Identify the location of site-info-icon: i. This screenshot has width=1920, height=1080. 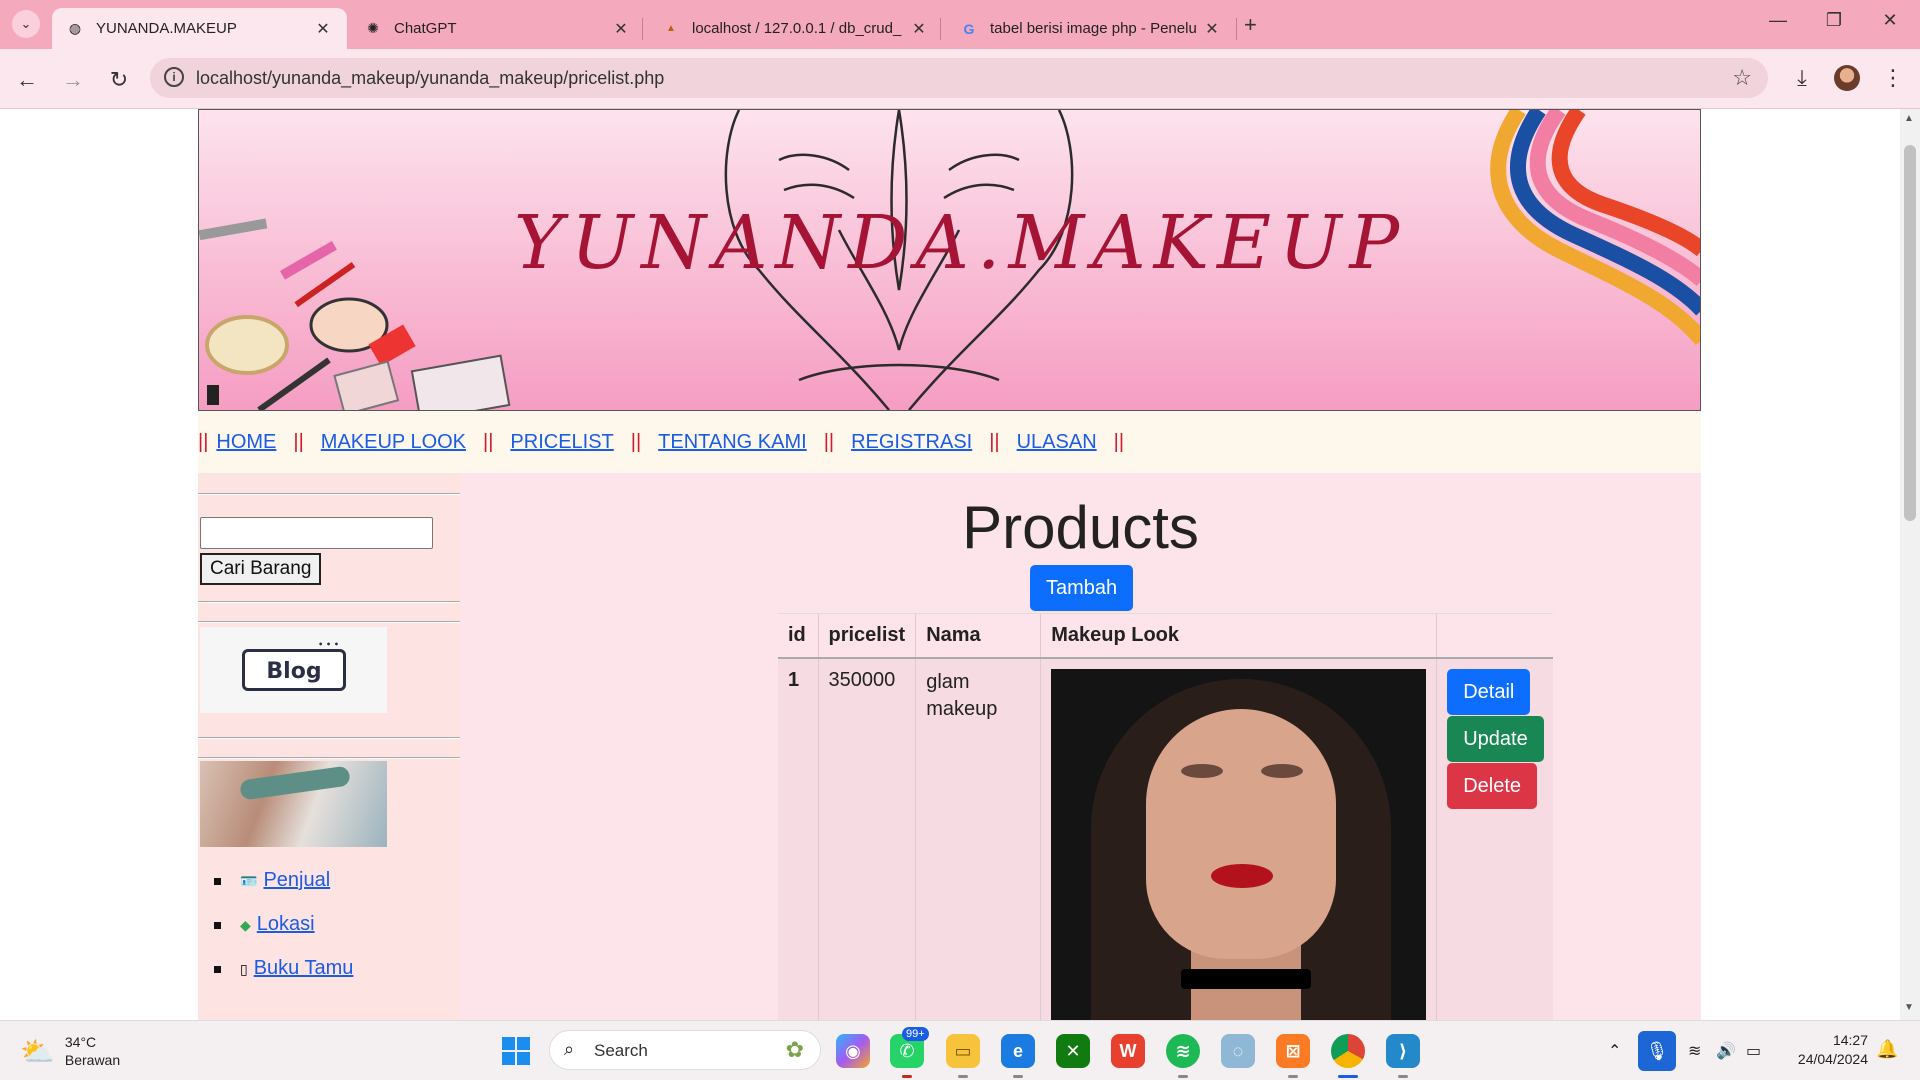
(174, 77).